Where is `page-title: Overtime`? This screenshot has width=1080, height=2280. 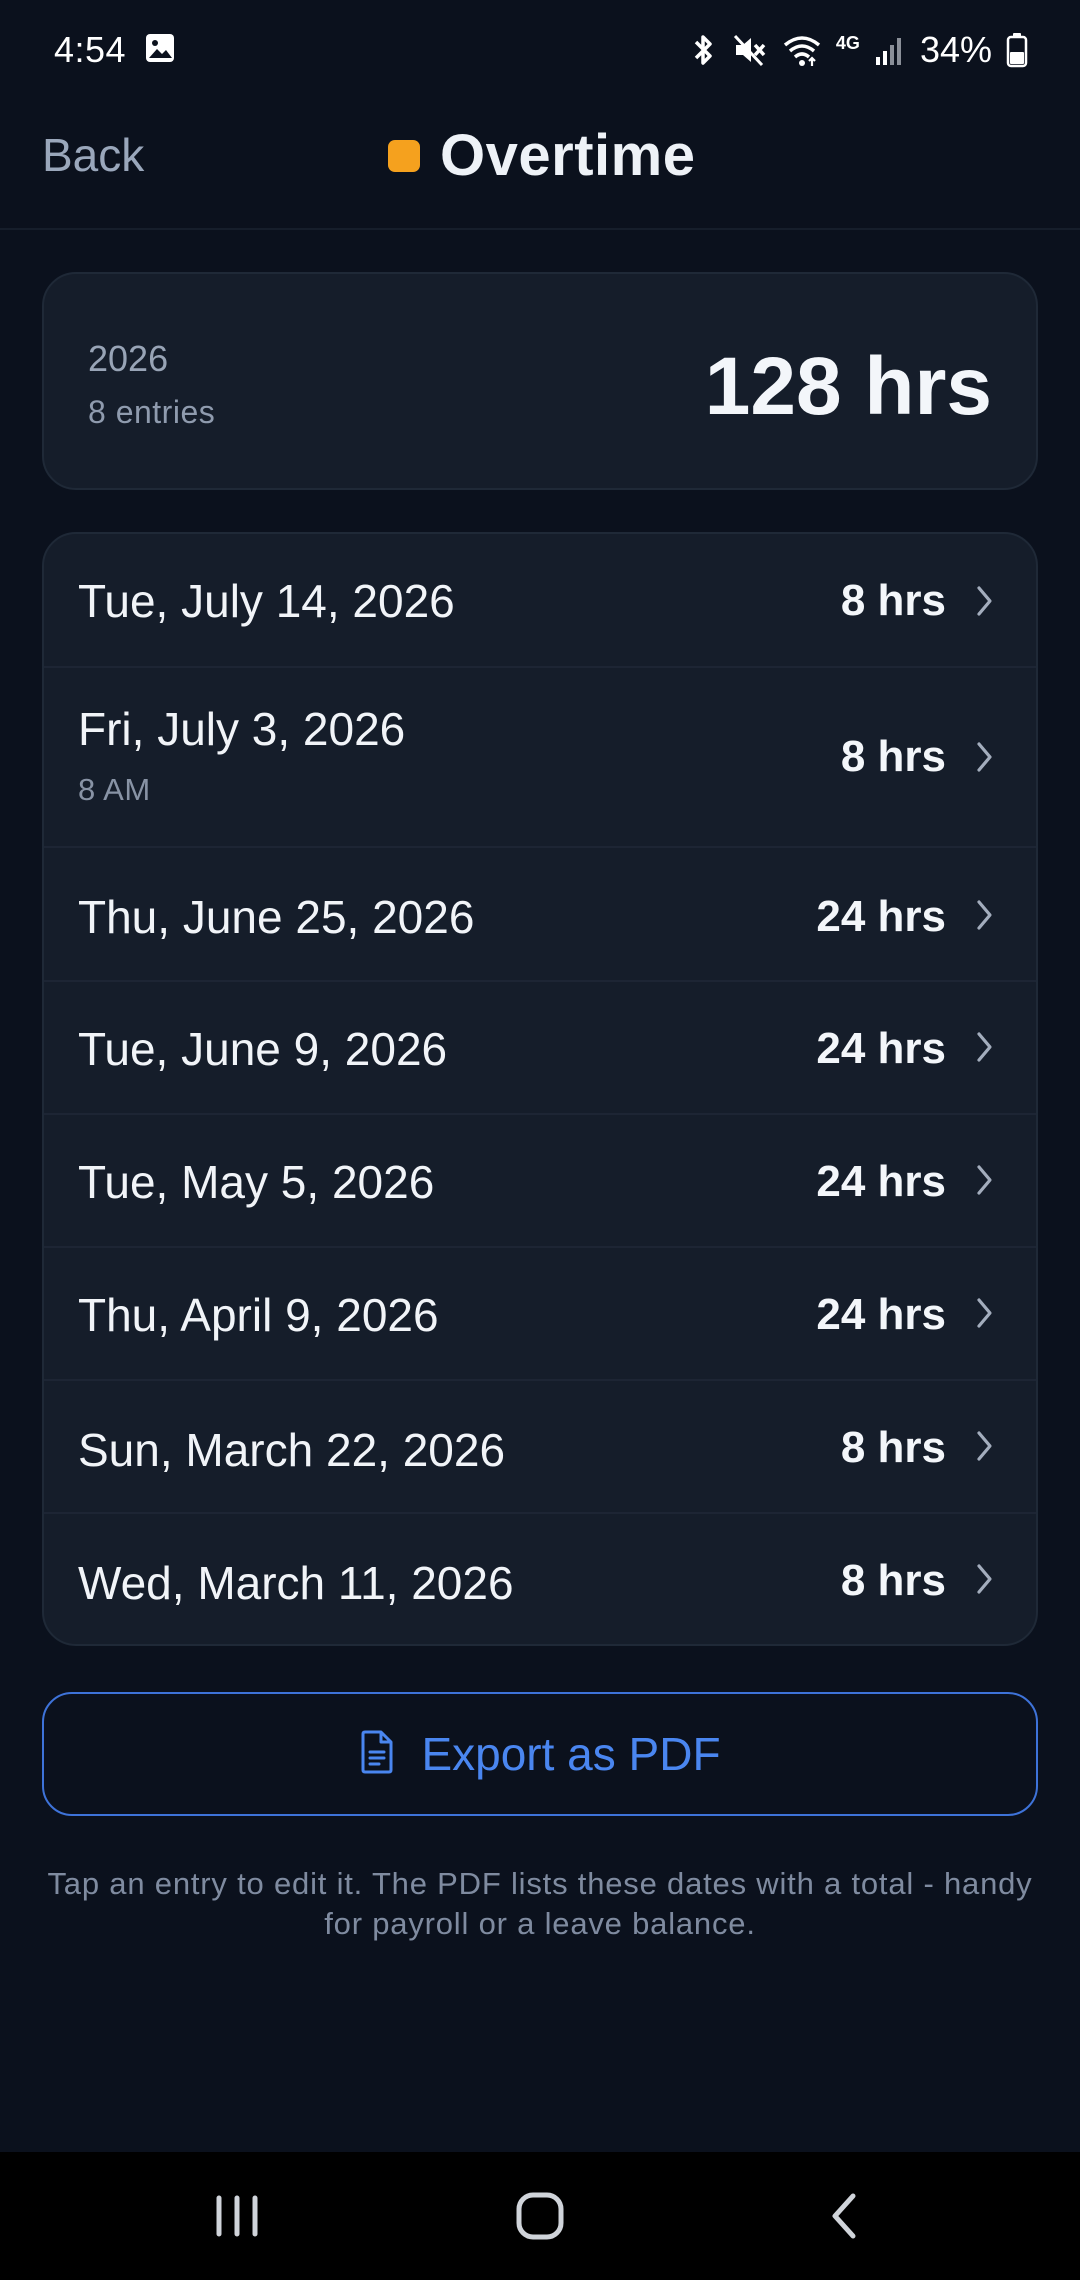 page-title: Overtime is located at coordinates (568, 155).